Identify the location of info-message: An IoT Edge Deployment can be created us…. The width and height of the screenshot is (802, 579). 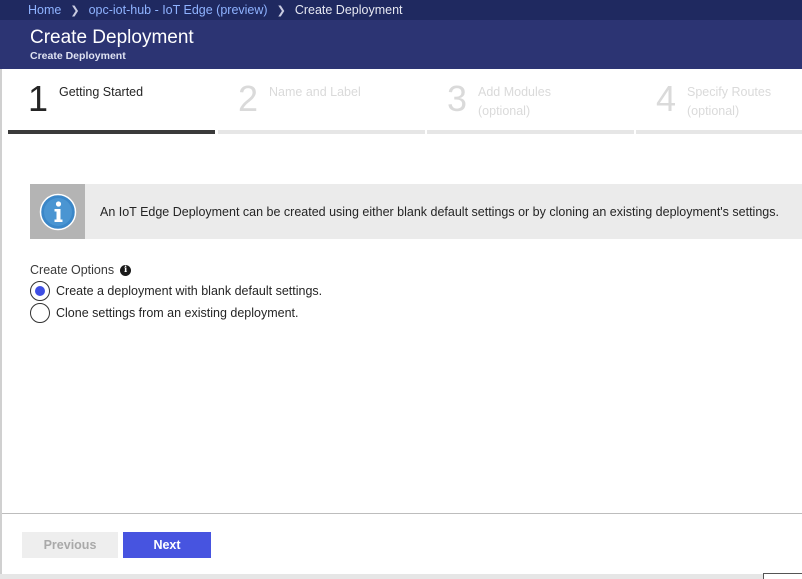
(439, 211).